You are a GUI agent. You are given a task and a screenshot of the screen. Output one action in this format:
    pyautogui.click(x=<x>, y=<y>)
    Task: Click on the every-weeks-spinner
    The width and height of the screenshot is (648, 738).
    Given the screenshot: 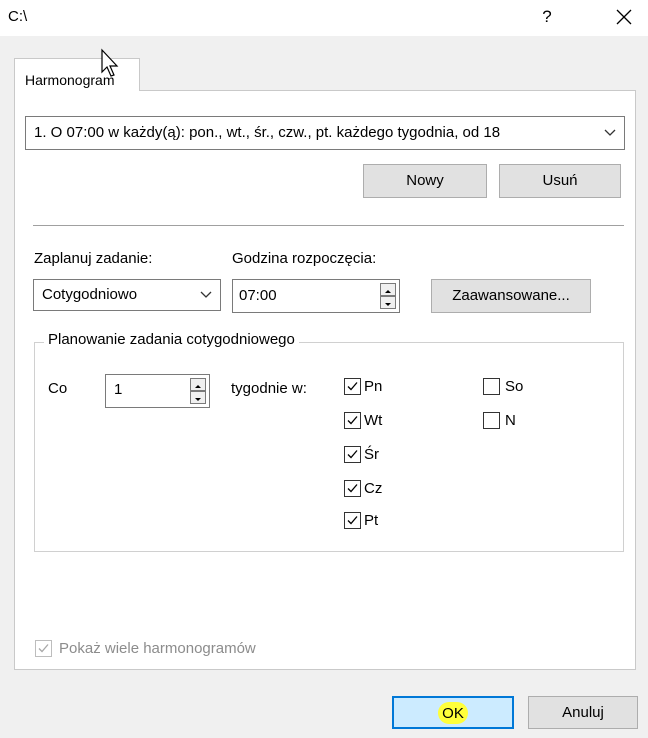 What is the action you would take?
    pyautogui.click(x=198, y=391)
    